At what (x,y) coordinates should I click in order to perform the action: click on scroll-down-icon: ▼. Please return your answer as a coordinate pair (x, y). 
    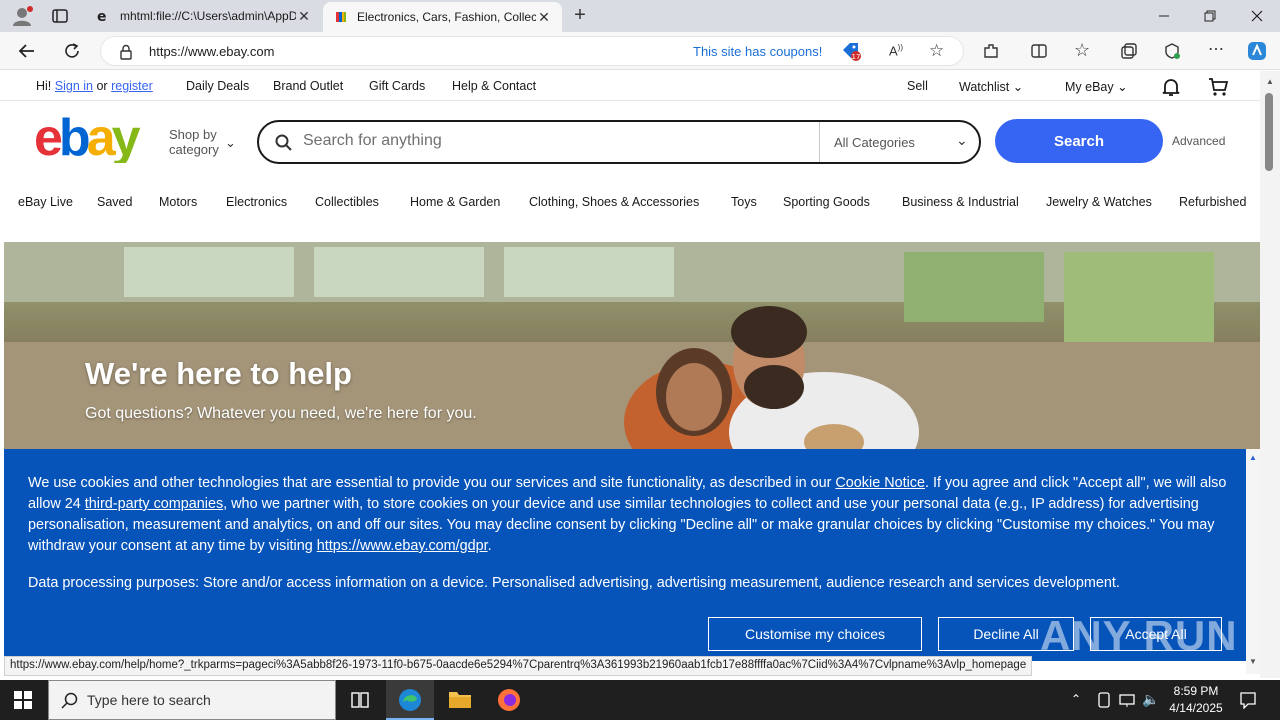
    Looking at the image, I should click on (1253, 661).